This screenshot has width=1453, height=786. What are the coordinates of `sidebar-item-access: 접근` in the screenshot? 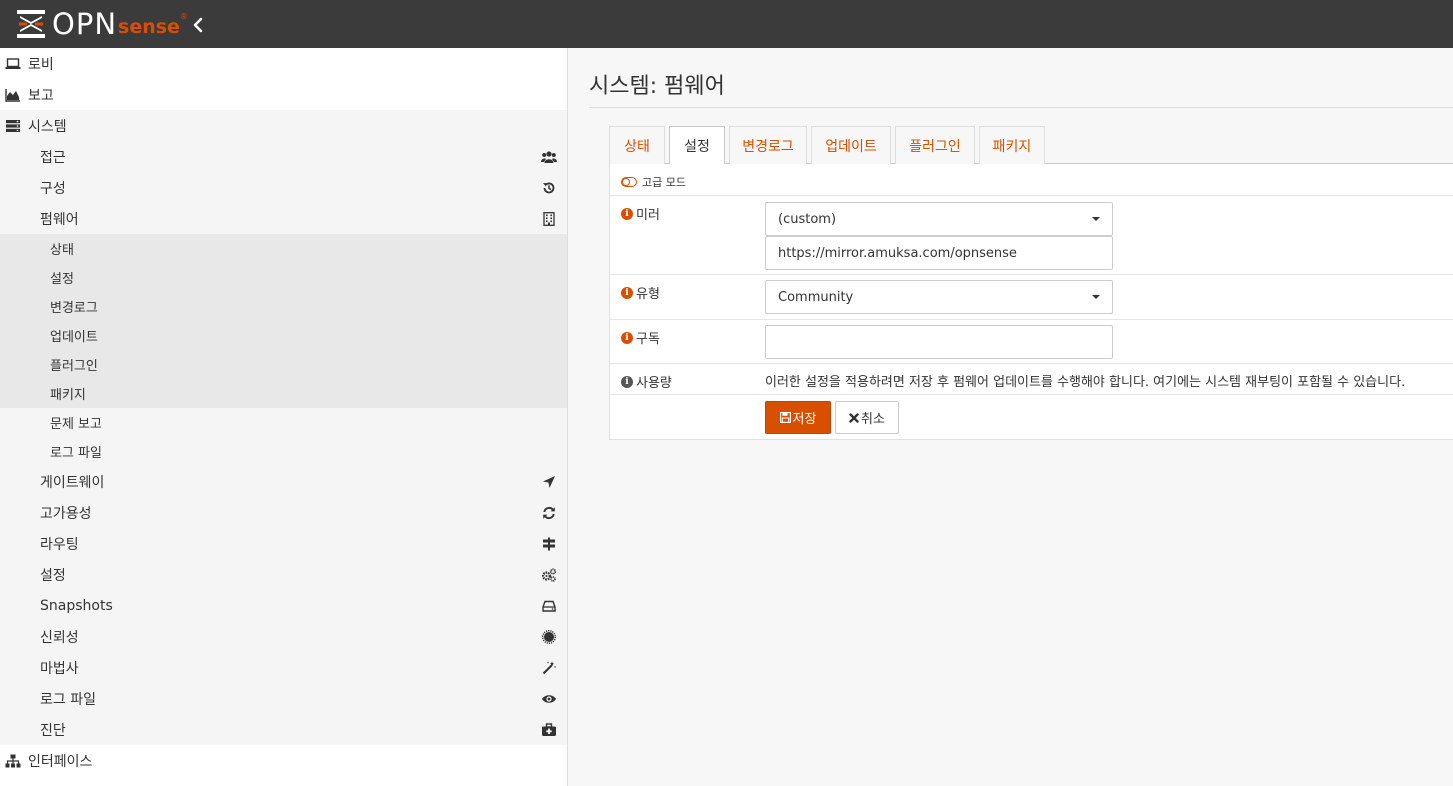 It's located at (283, 156).